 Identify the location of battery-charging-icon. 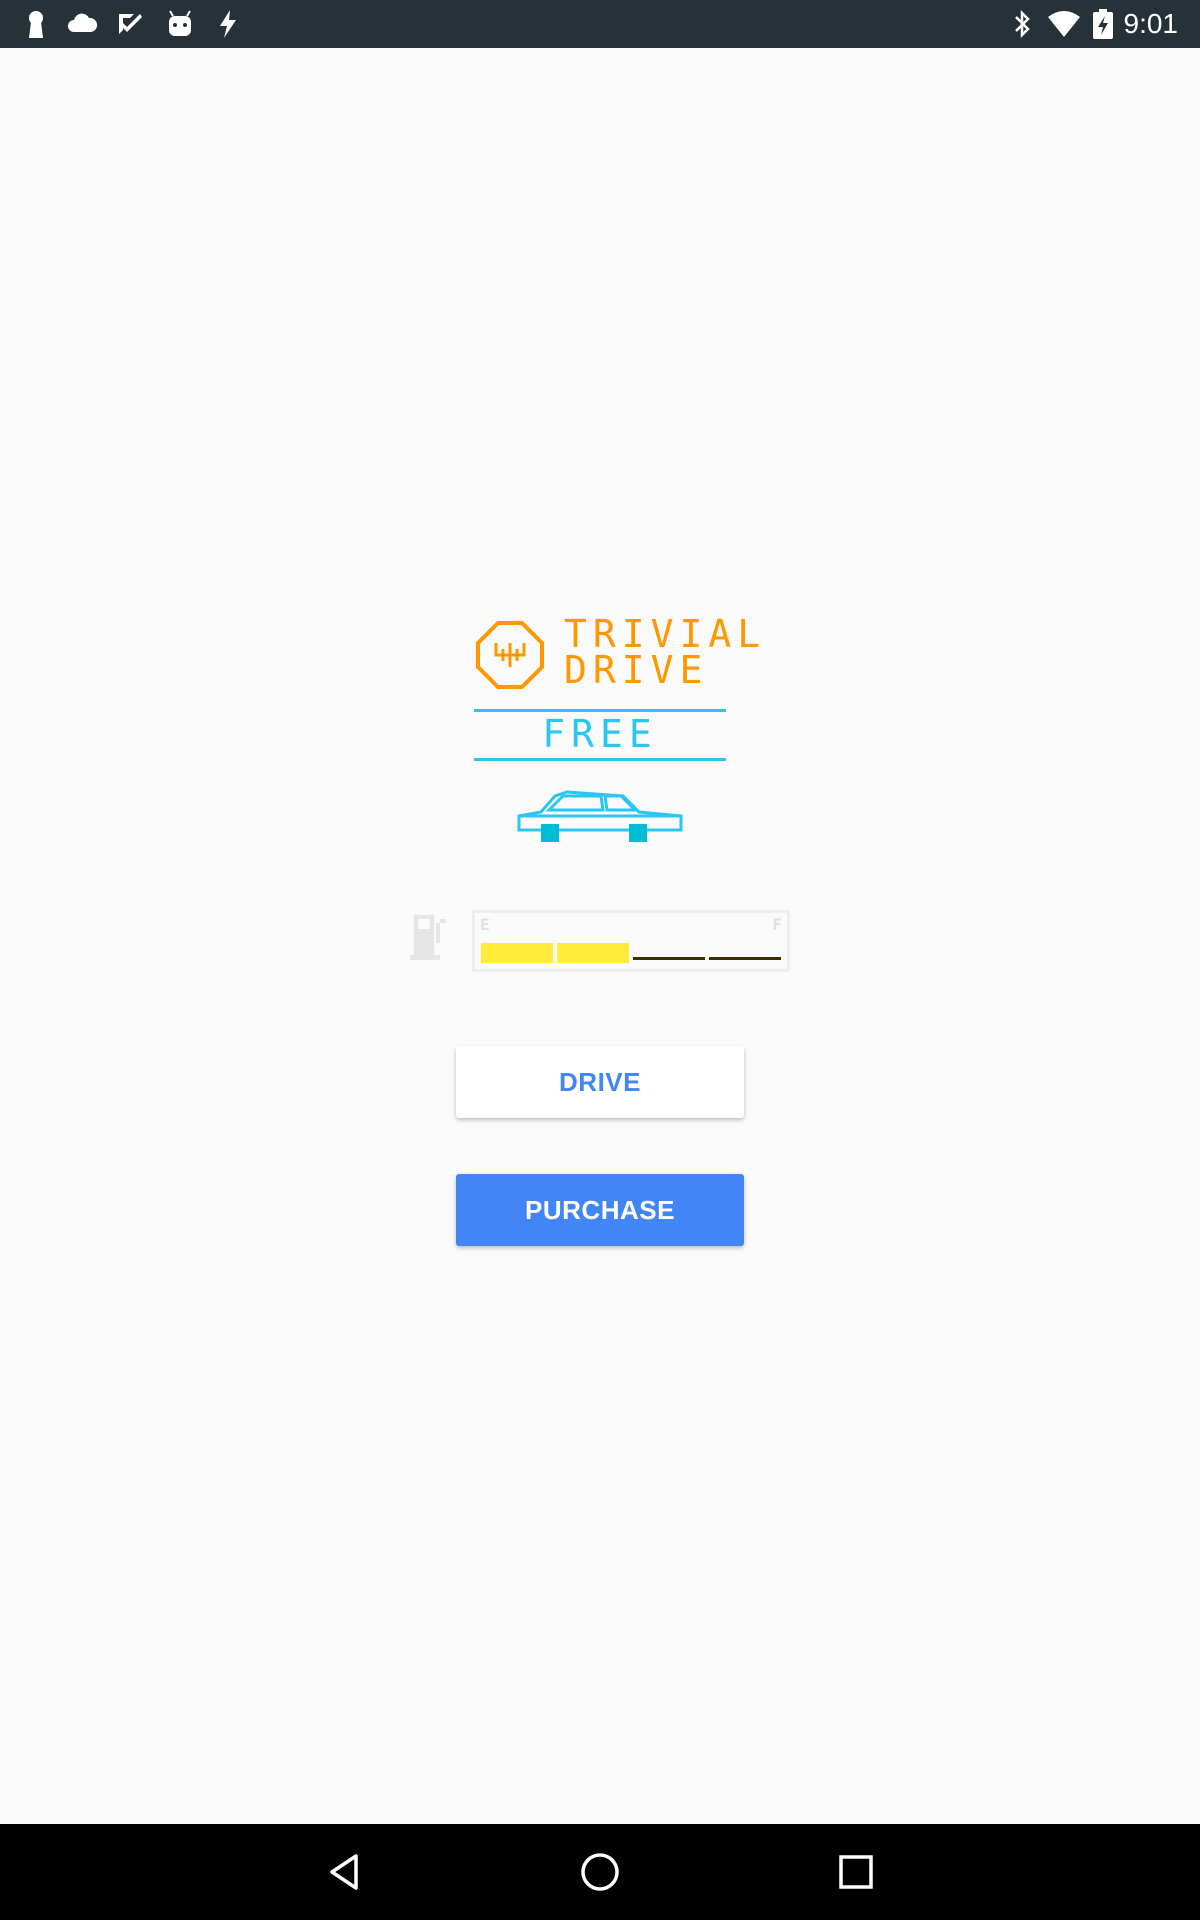
(1103, 24).